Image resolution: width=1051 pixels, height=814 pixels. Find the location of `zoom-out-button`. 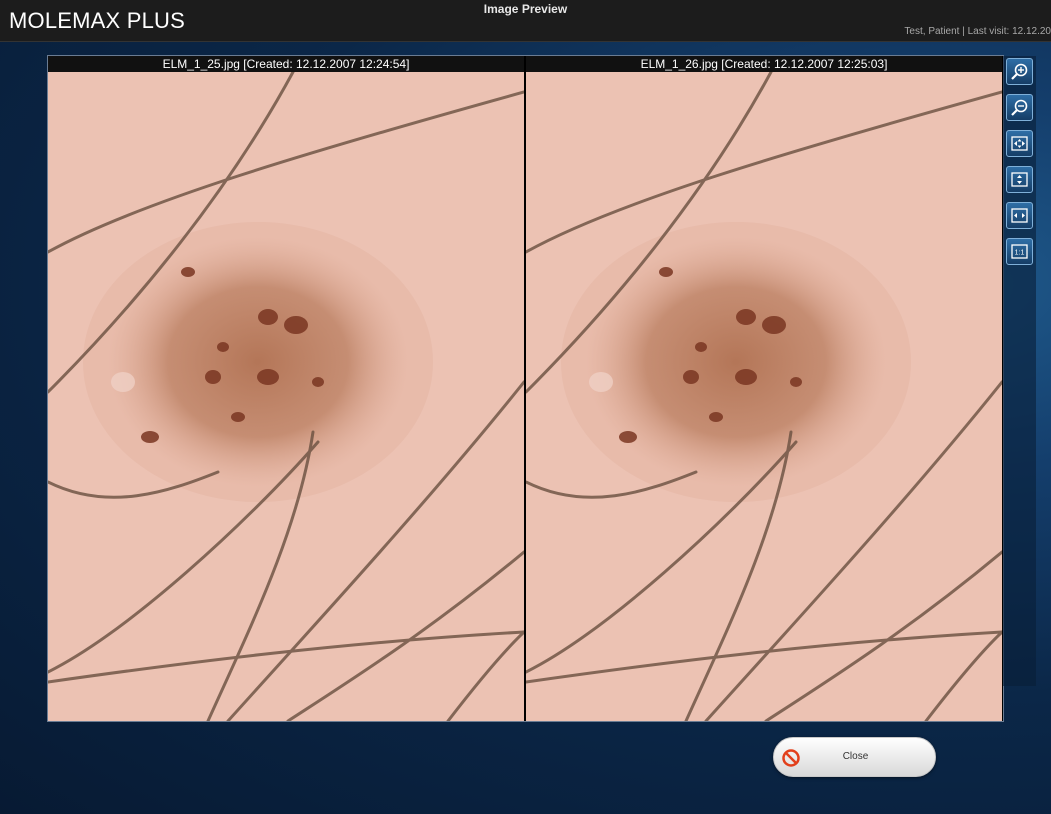

zoom-out-button is located at coordinates (1019, 107).